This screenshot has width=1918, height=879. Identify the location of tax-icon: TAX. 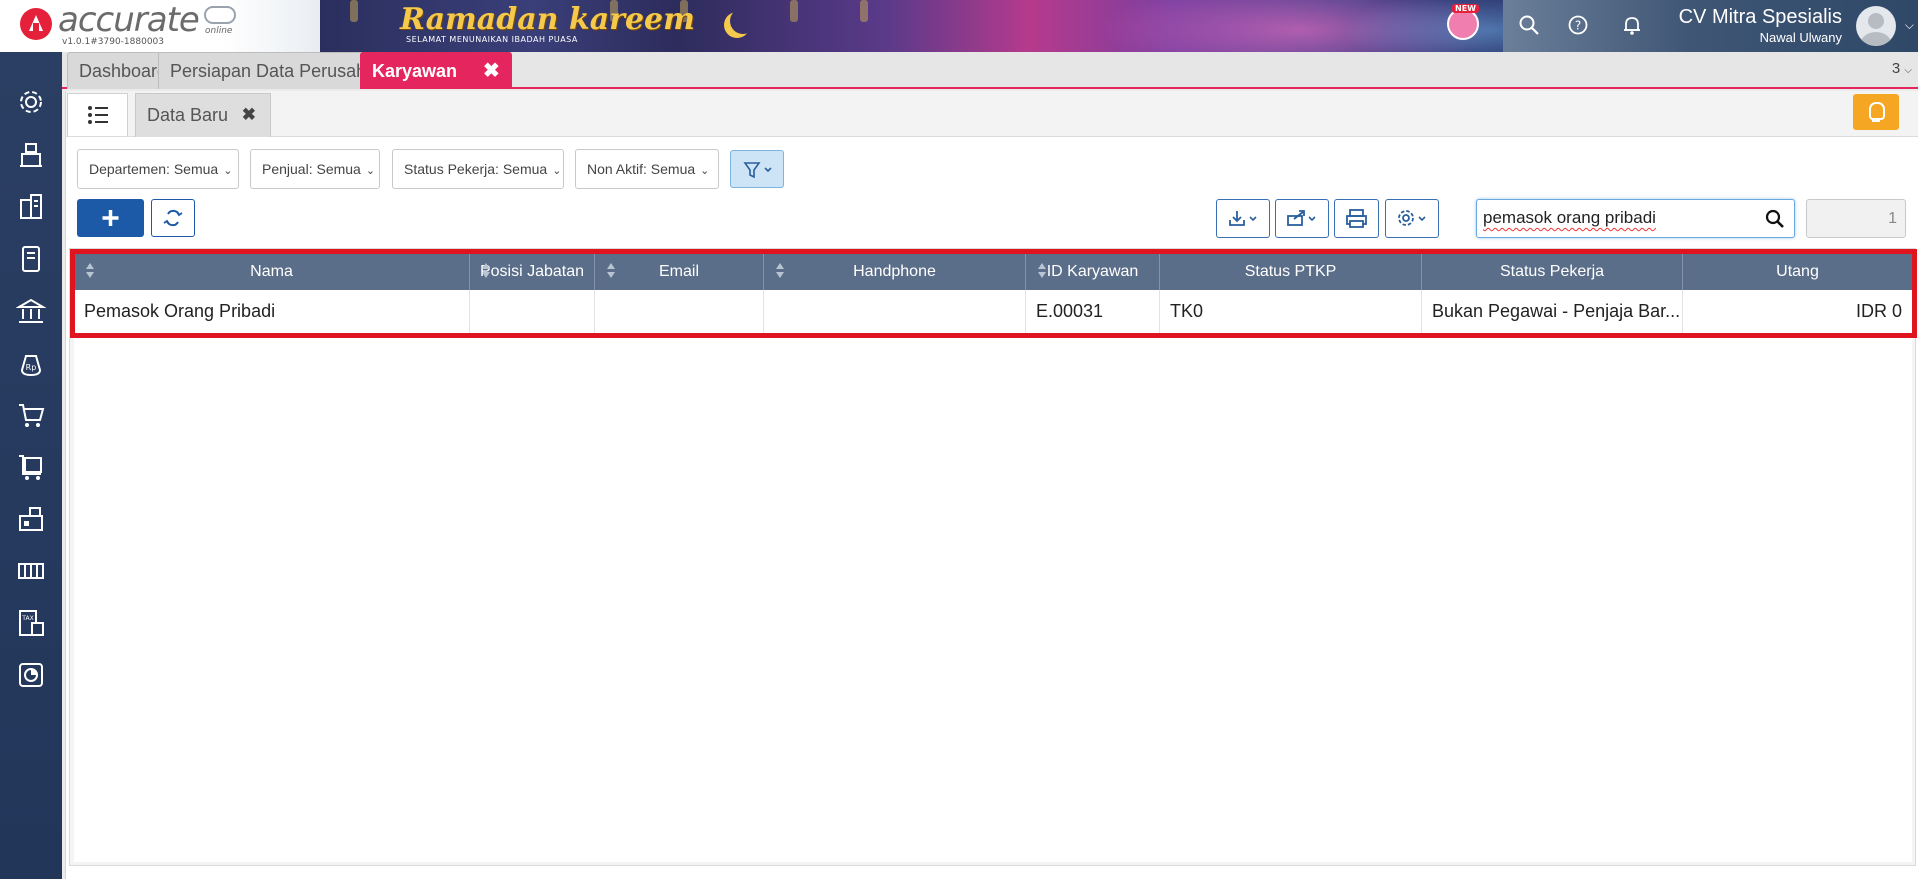
(31, 623).